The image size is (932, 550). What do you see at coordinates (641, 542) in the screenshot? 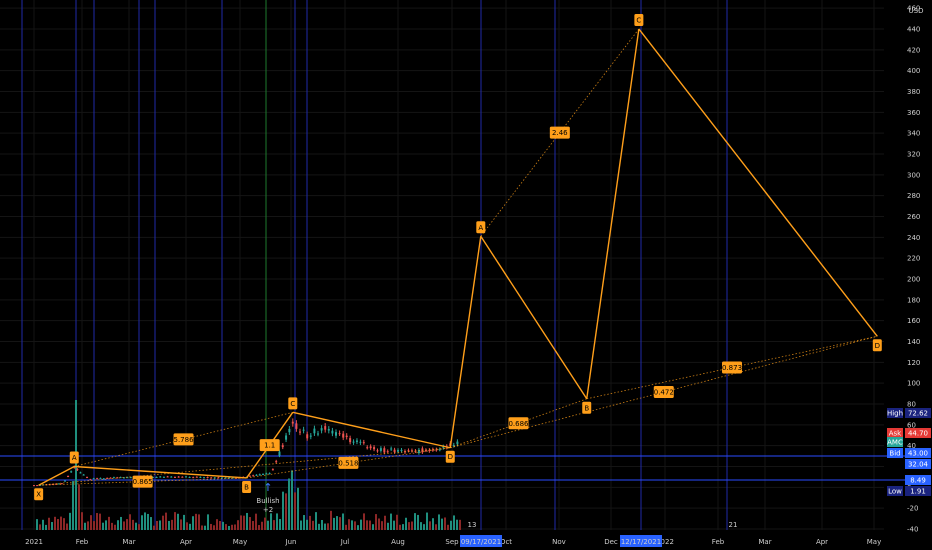
I see `date-badge-label: 12/17/2021` at bounding box center [641, 542].